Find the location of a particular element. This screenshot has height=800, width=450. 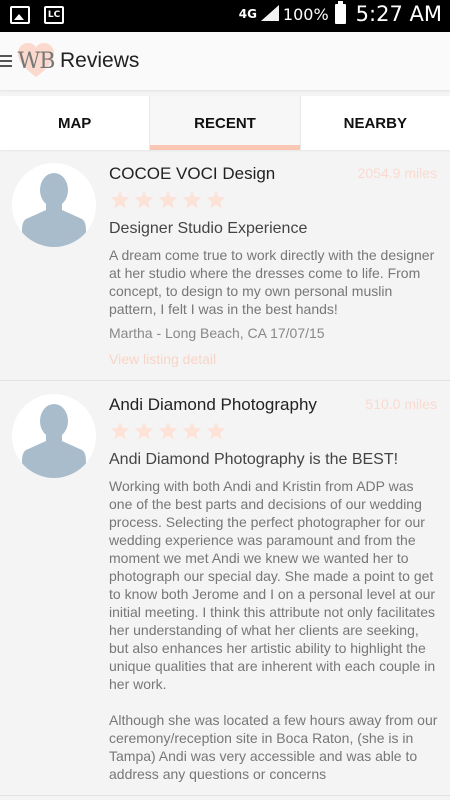

view-listing-link: View listing detail is located at coordinates (162, 359).